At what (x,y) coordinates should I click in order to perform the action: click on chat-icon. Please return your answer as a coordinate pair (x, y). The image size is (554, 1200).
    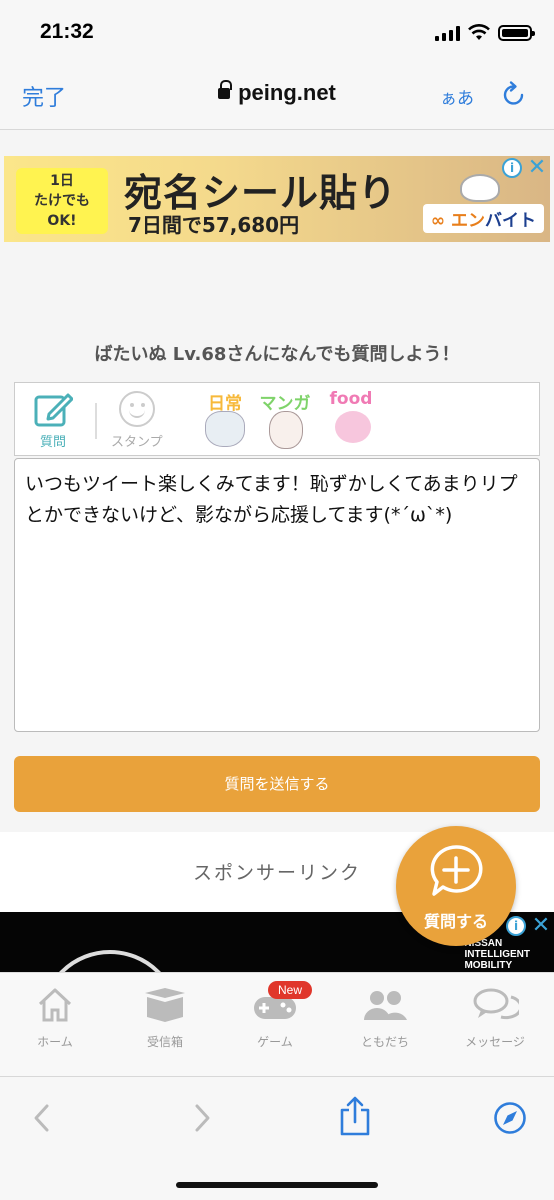
    Looking at the image, I should click on (496, 1004).